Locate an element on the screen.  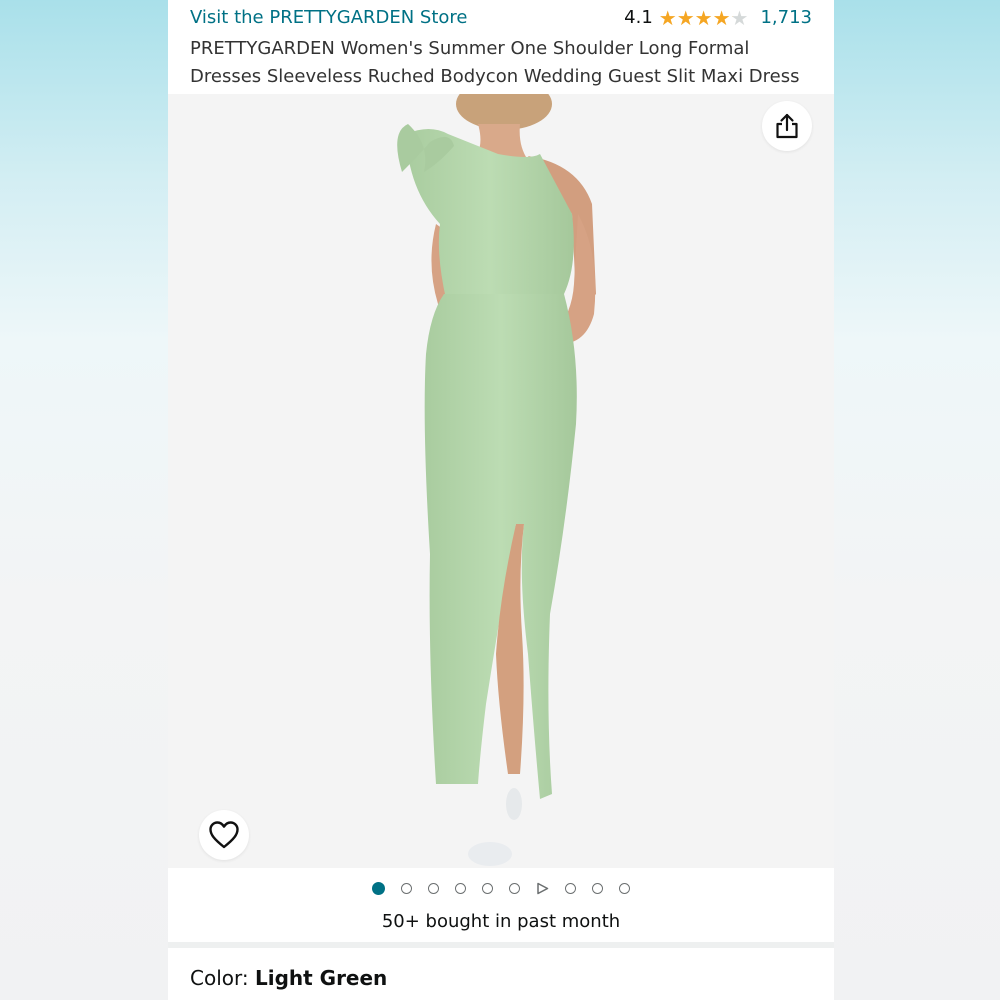
rating-summary: 4.1 ★ ★ ★ ★ ★ 1,713 is located at coordinates (718, 17).